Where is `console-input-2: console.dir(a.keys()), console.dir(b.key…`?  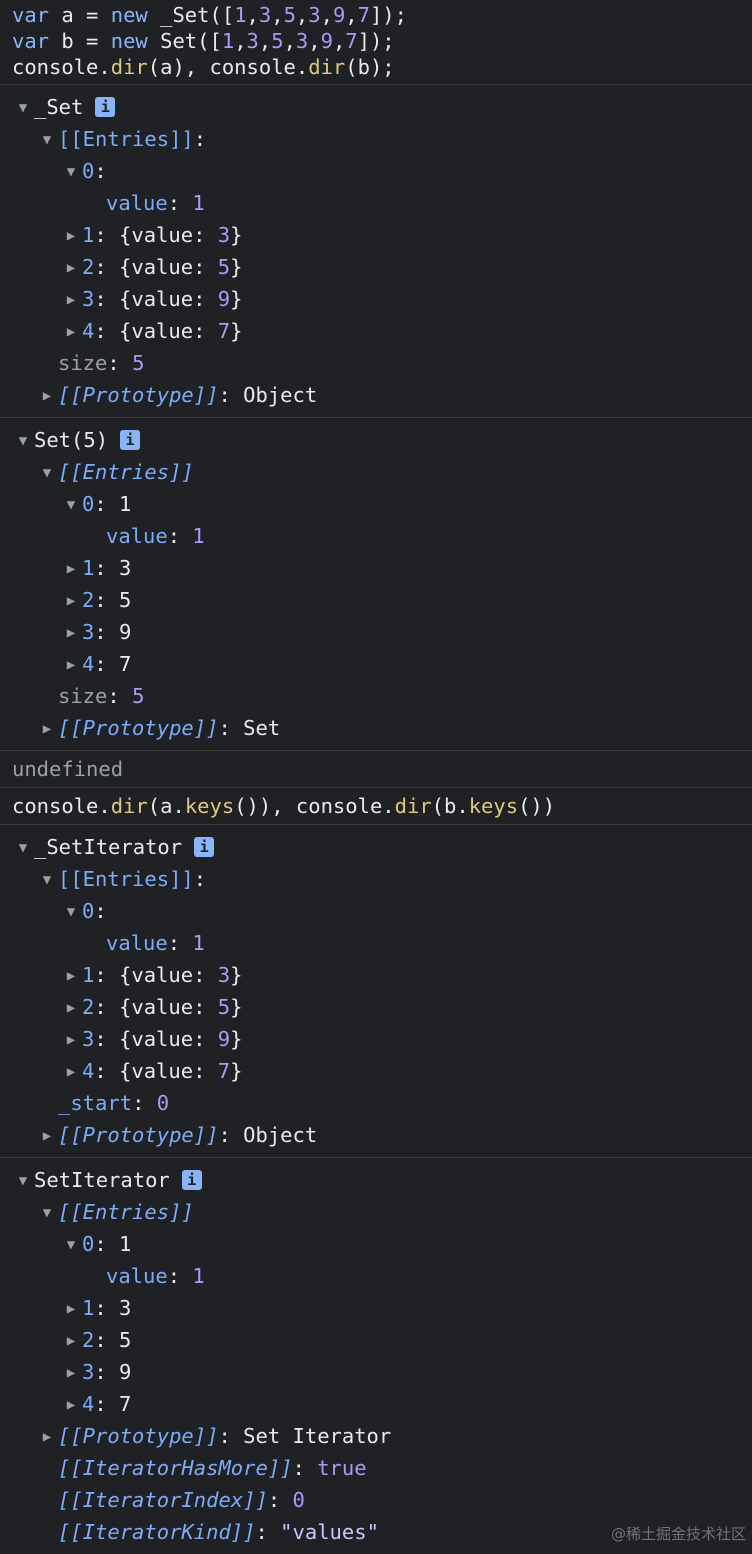
console-input-2: console.dir(a.keys()), console.dir(b.key… is located at coordinates (376, 806).